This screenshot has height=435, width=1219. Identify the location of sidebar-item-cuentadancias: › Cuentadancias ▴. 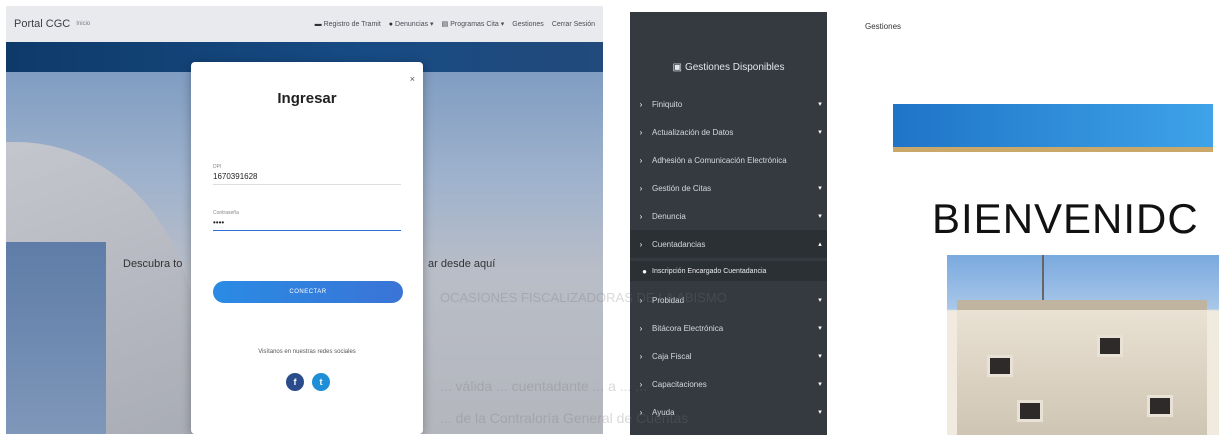
(728, 244).